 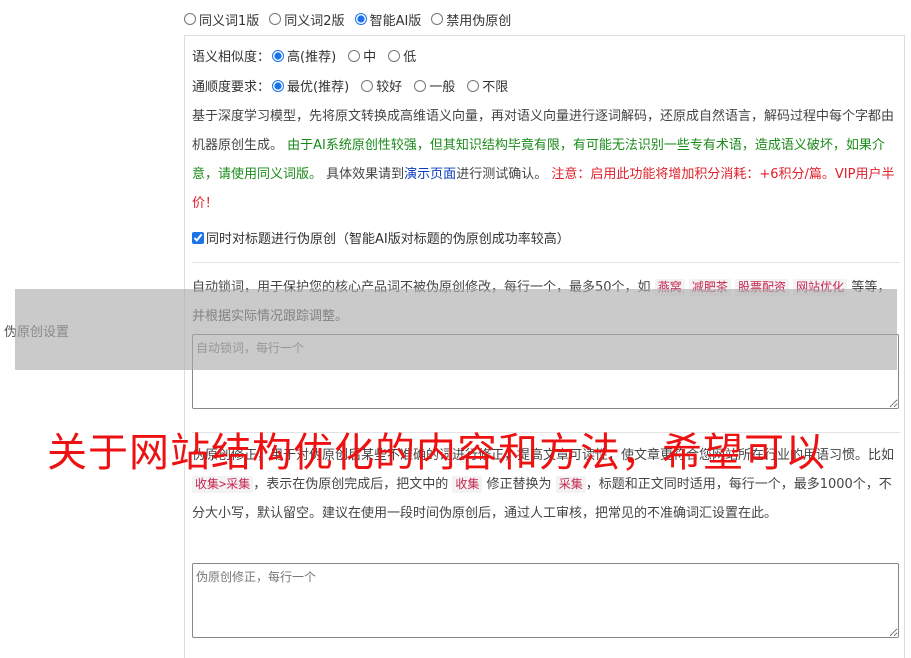 What do you see at coordinates (231, 87) in the screenshot?
I see `fluency-label: 通顺度要求：` at bounding box center [231, 87].